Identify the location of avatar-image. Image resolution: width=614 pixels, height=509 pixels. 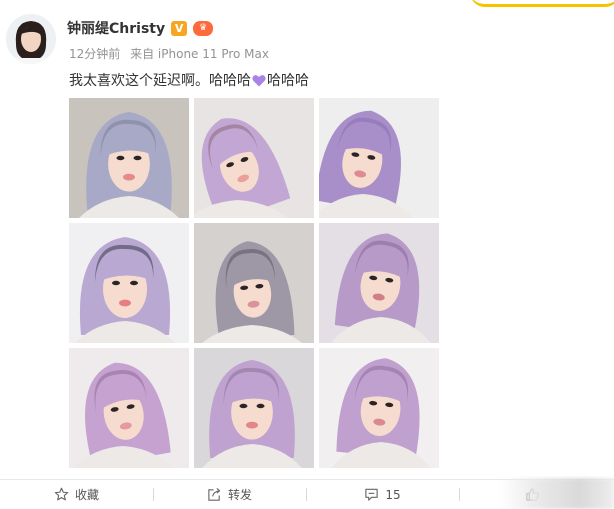
(31, 39).